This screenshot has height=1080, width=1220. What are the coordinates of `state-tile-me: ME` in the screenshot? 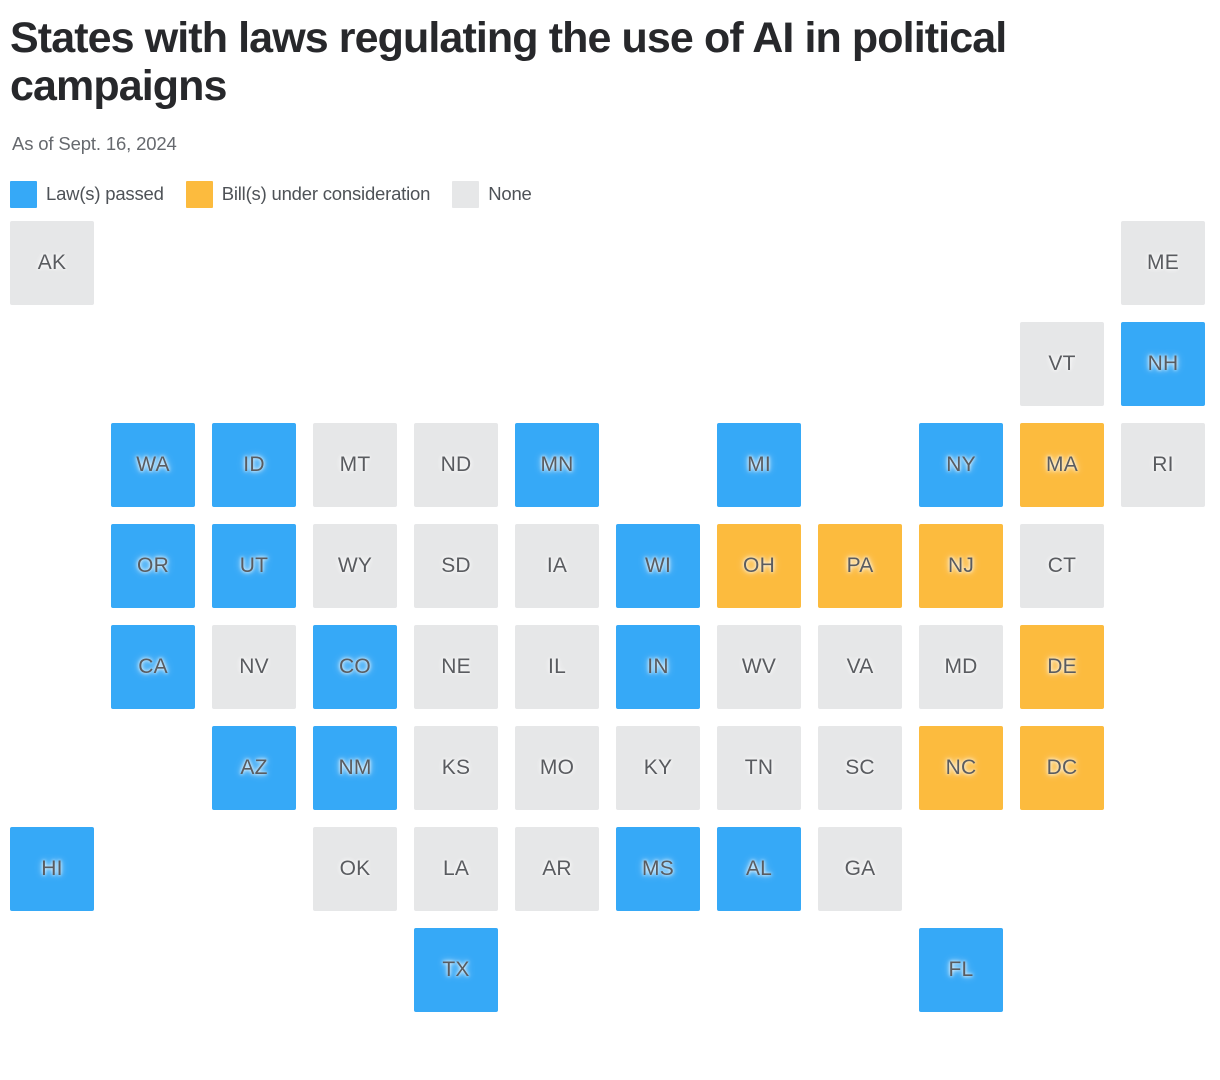 It's located at (1163, 262).